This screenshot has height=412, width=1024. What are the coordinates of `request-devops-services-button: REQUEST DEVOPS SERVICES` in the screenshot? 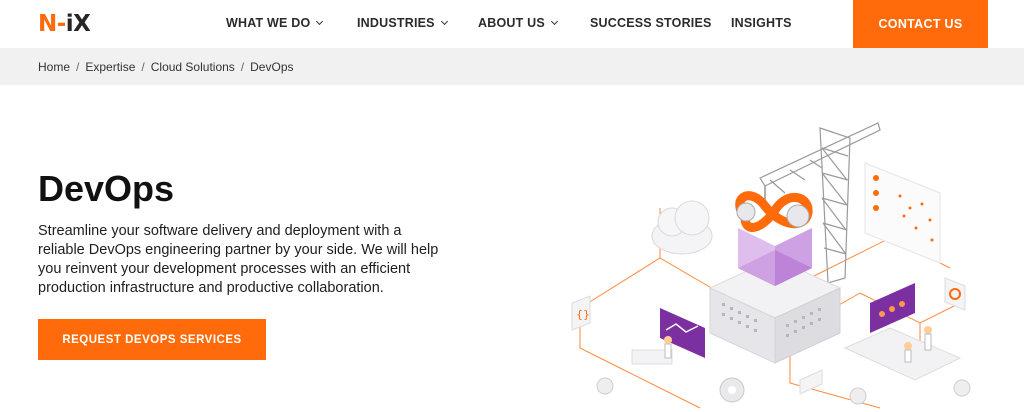 It's located at (152, 339).